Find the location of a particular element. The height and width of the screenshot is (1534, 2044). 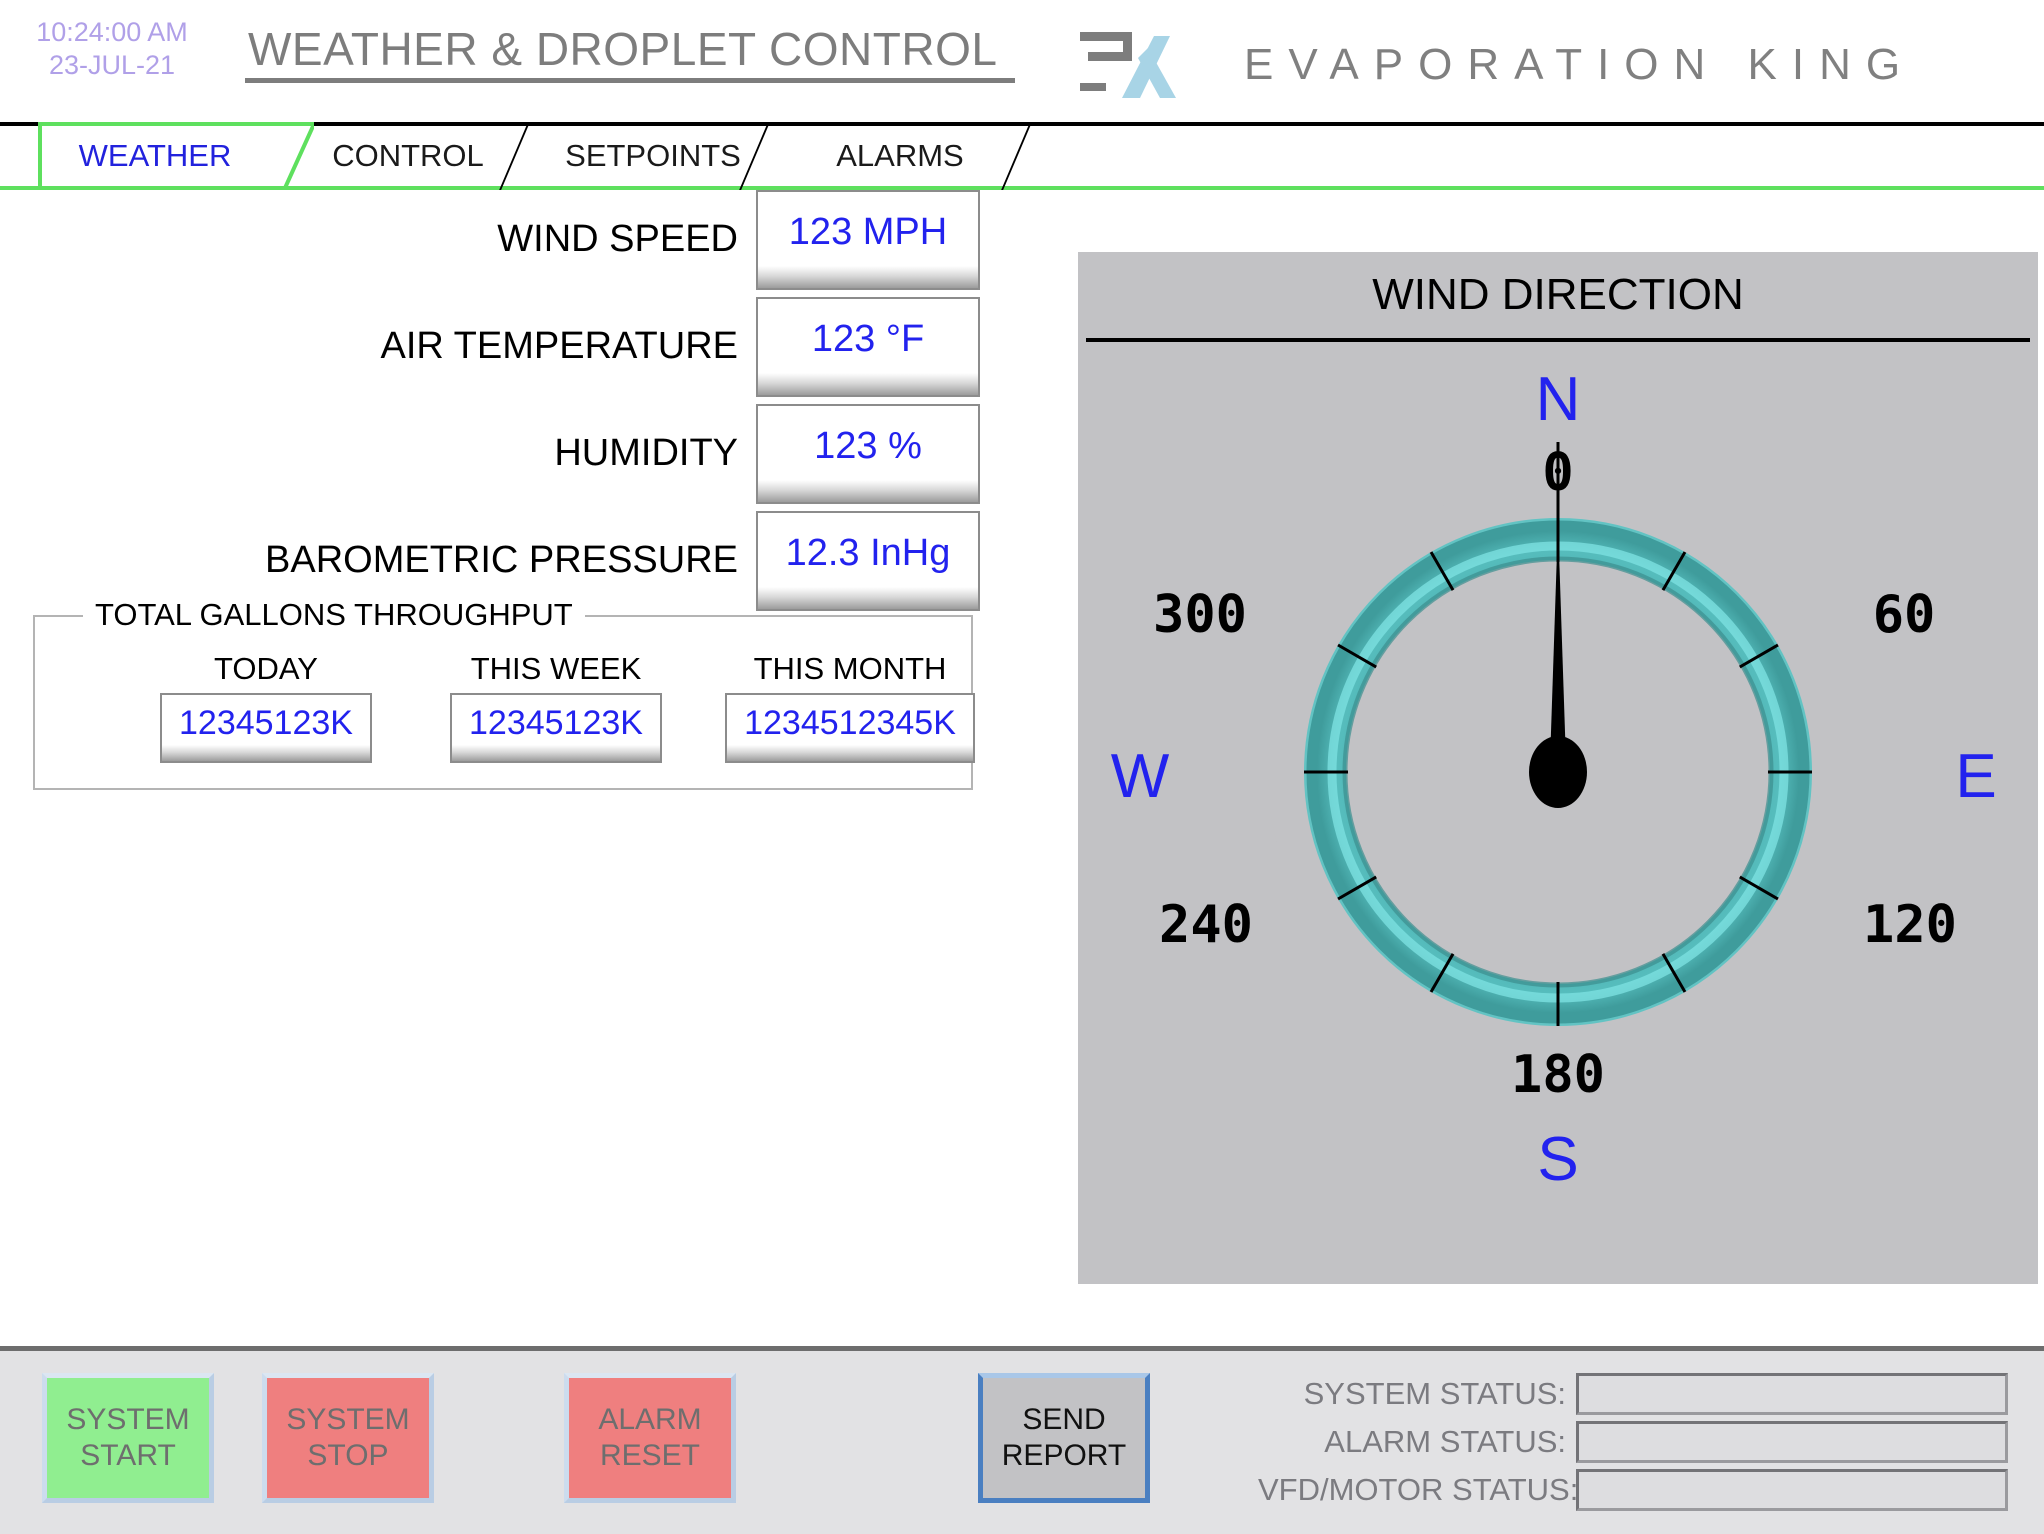

gallons-today-value-box: 12345123K is located at coordinates (266, 728).